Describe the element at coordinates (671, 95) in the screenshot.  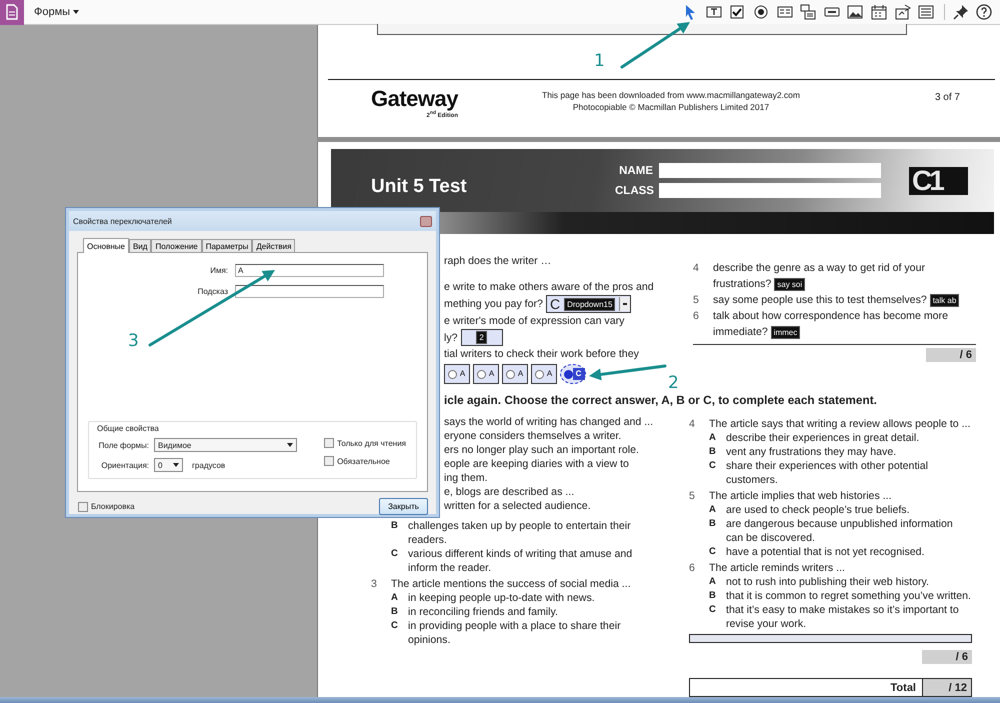
I see `footer-text: This page has been downloaded from www.macmillangateway2.com` at that location.